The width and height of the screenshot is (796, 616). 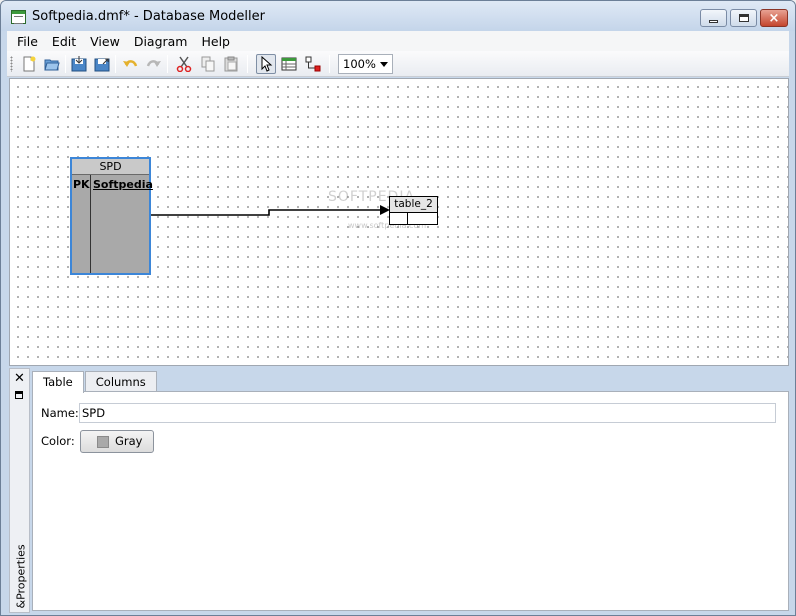 I want to click on add-table-icon, so click(x=289, y=64).